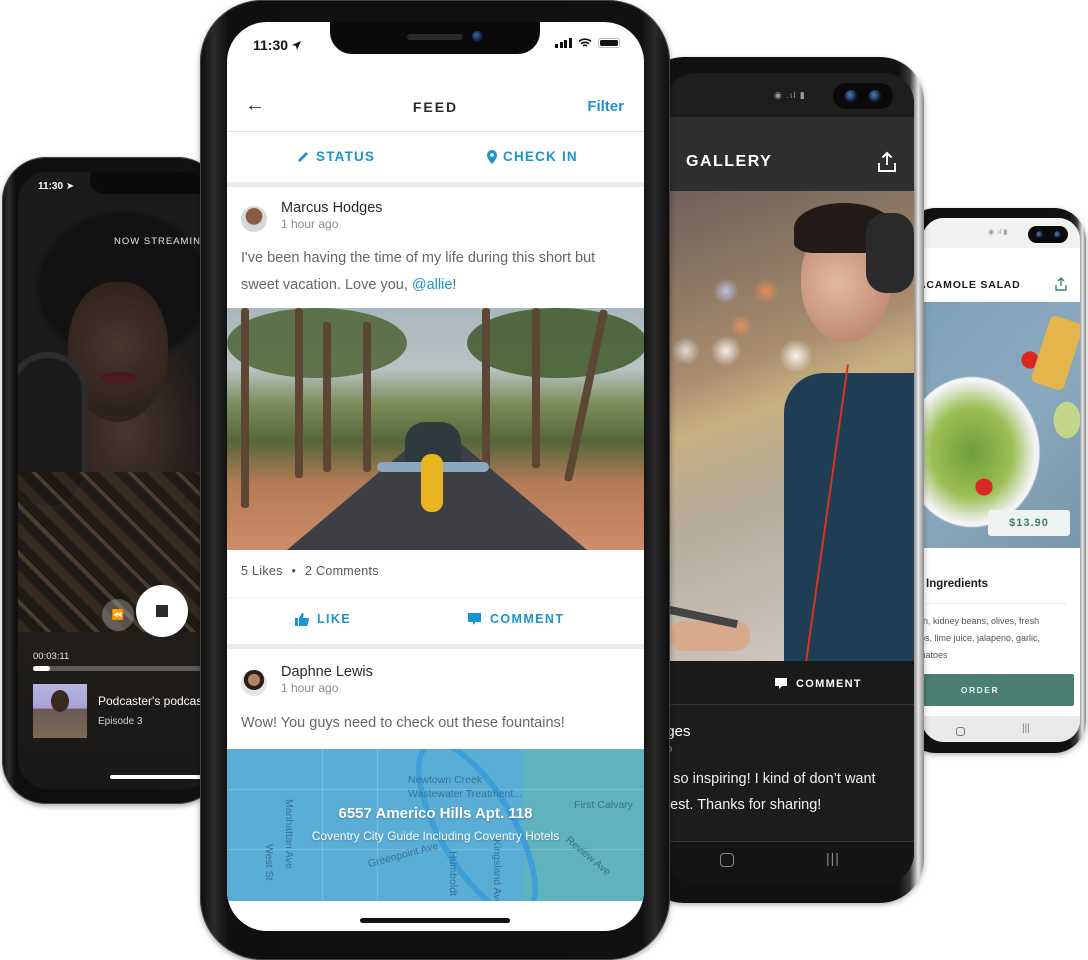  Describe the element at coordinates (342, 571) in the screenshot. I see `comments-count: 2 Comments` at that location.